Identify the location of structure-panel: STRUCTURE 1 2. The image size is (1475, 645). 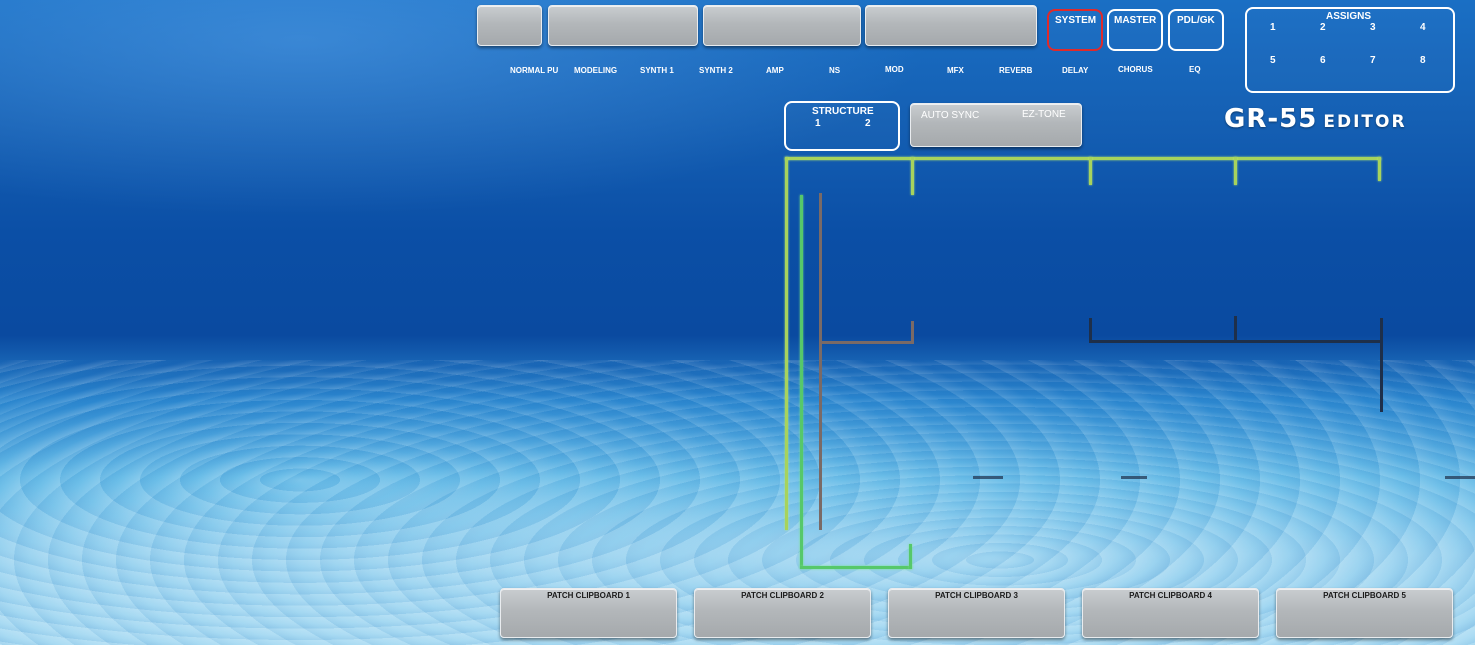
(842, 126).